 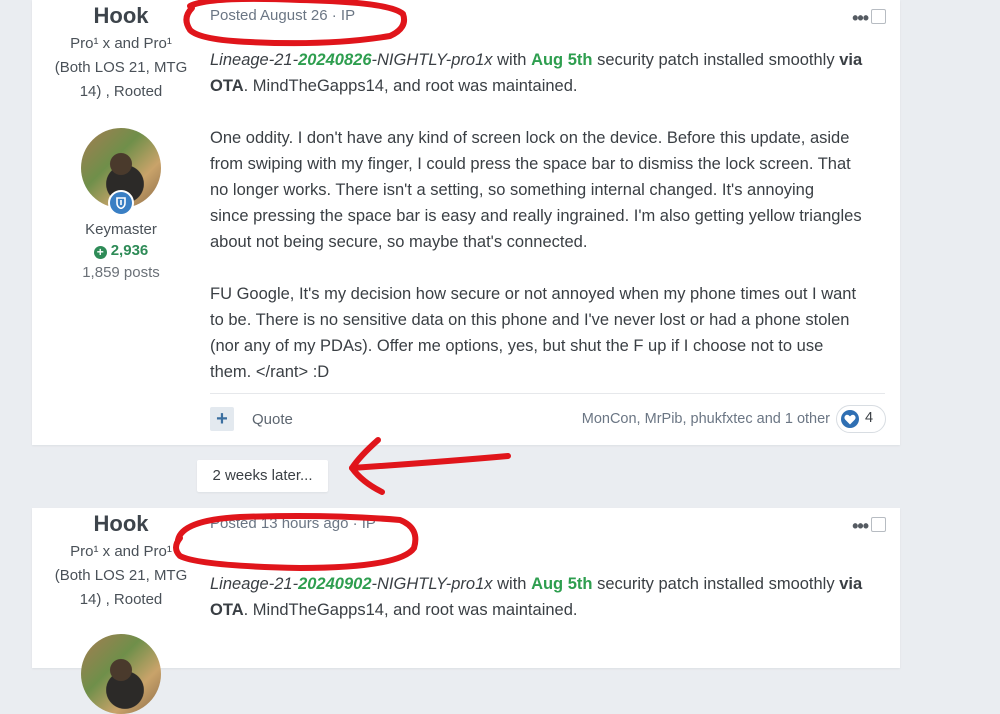 I want to click on quote-button: Quote, so click(x=272, y=419).